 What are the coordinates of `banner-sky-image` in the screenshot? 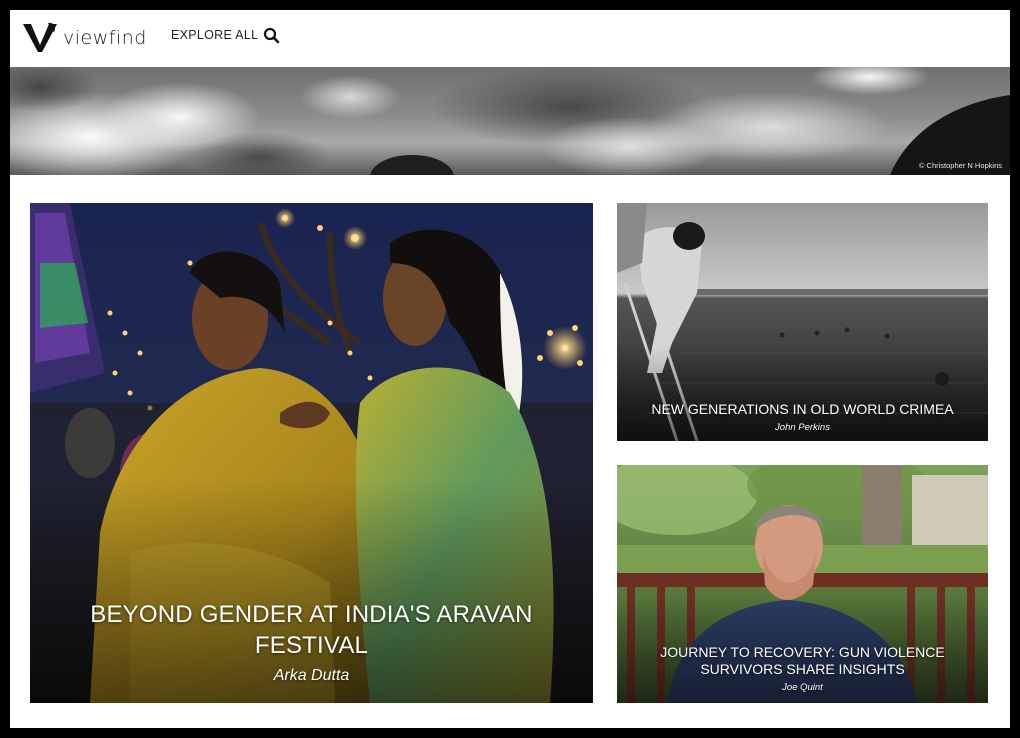 It's located at (510, 121).